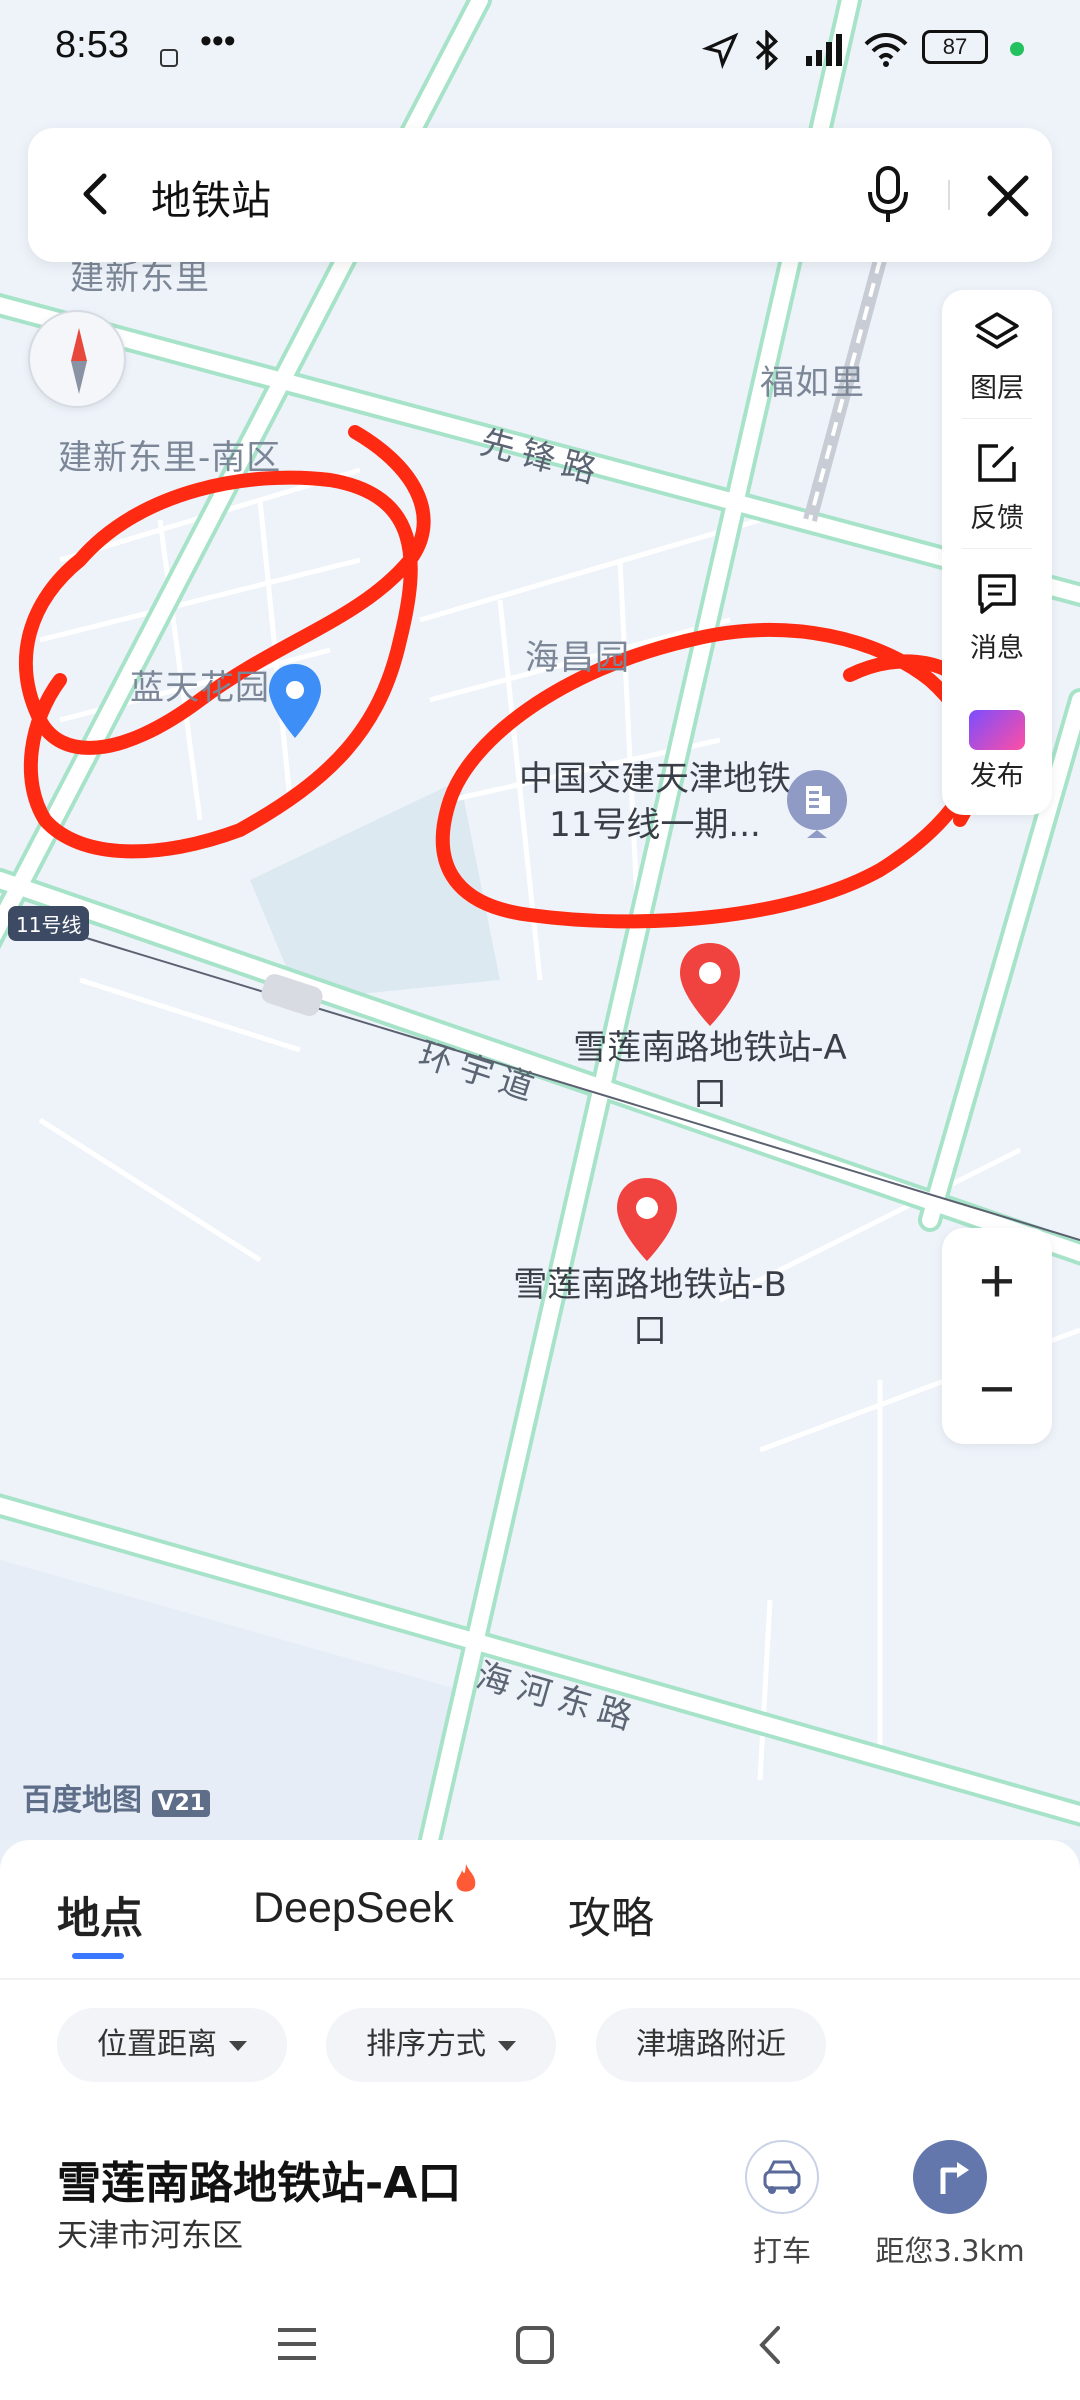 This screenshot has width=1080, height=2400. Describe the element at coordinates (770, 2345) in the screenshot. I see `back-nav-icon` at that location.